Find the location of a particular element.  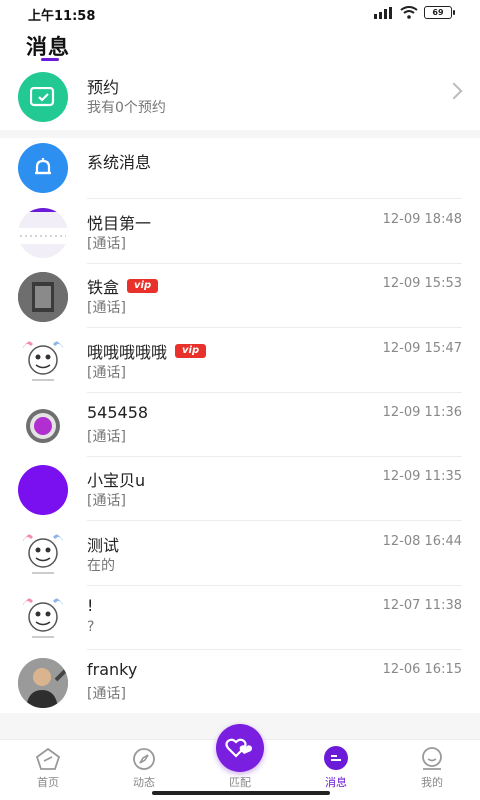

appointment-icon is located at coordinates (43, 97).